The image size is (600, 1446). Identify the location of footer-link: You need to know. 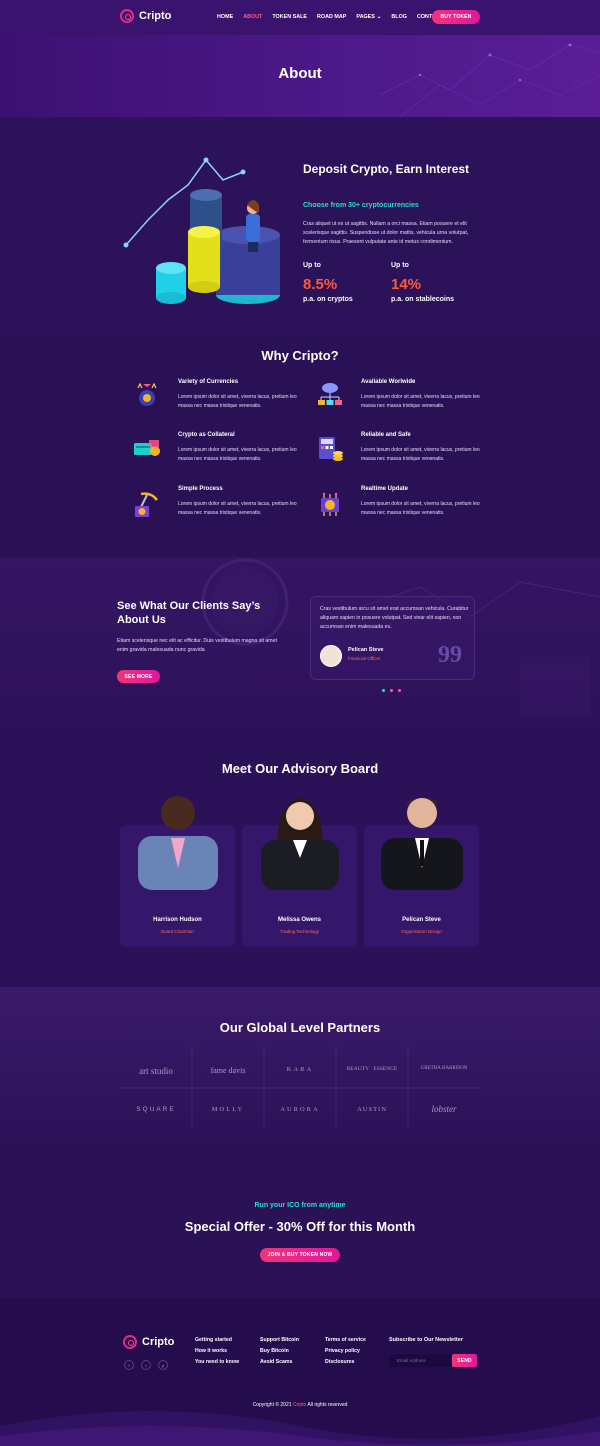
(217, 1362).